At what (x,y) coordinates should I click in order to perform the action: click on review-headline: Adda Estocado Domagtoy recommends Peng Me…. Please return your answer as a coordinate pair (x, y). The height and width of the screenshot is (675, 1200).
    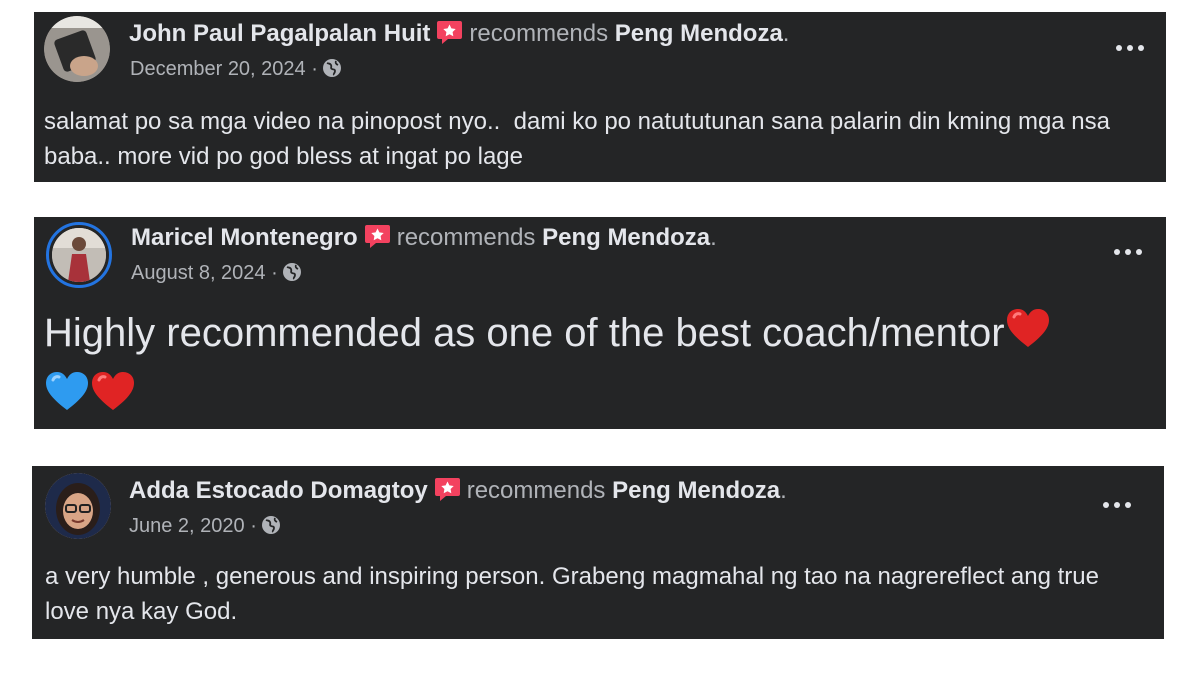
    Looking at the image, I should click on (458, 490).